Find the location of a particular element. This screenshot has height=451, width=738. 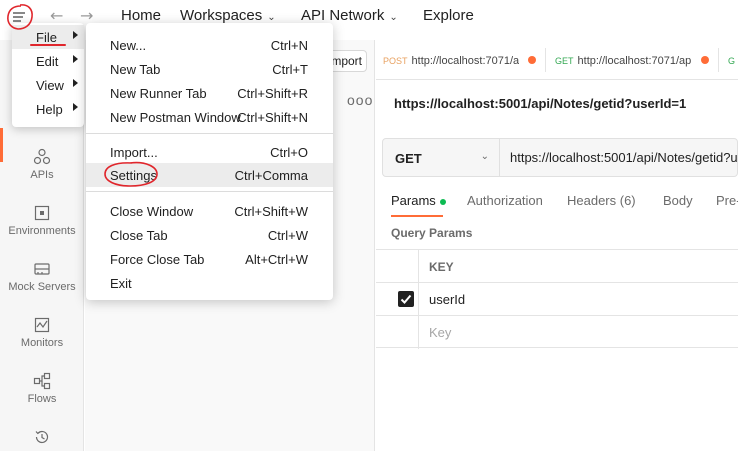

tab-params-label: Params is located at coordinates (413, 200).